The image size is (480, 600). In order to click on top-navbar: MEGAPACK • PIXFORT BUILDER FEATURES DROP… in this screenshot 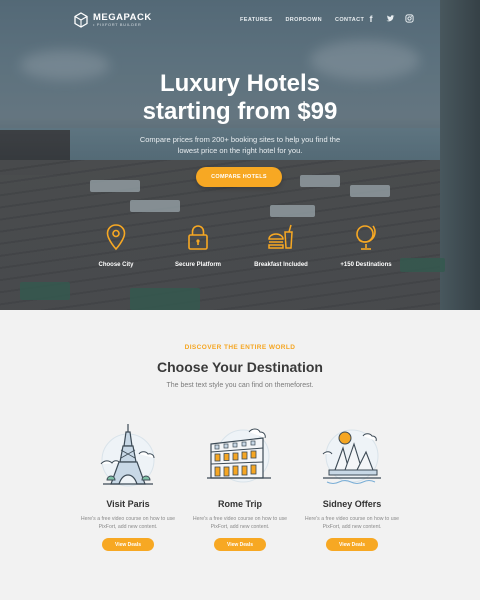, I will do `click(240, 21)`.